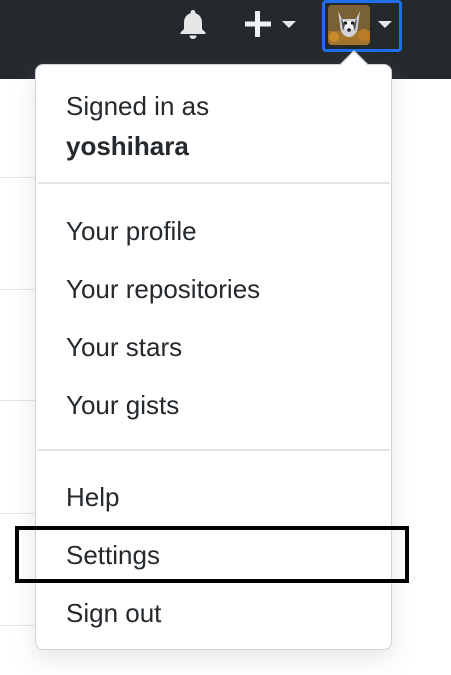 The image size is (451, 675). Describe the element at coordinates (92, 497) in the screenshot. I see `menu-item-help: Help` at that location.